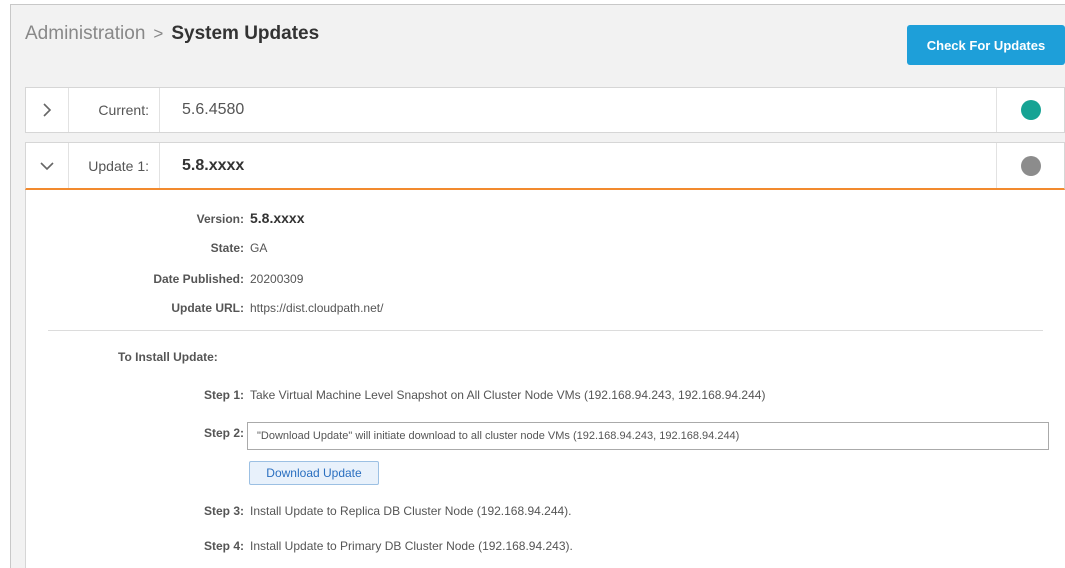 The height and width of the screenshot is (568, 1065). What do you see at coordinates (85, 33) in the screenshot?
I see `breadcrumb-administration: Administration` at bounding box center [85, 33].